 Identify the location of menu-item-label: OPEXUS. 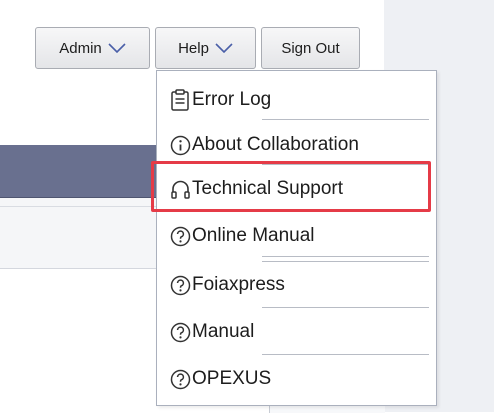
(232, 378).